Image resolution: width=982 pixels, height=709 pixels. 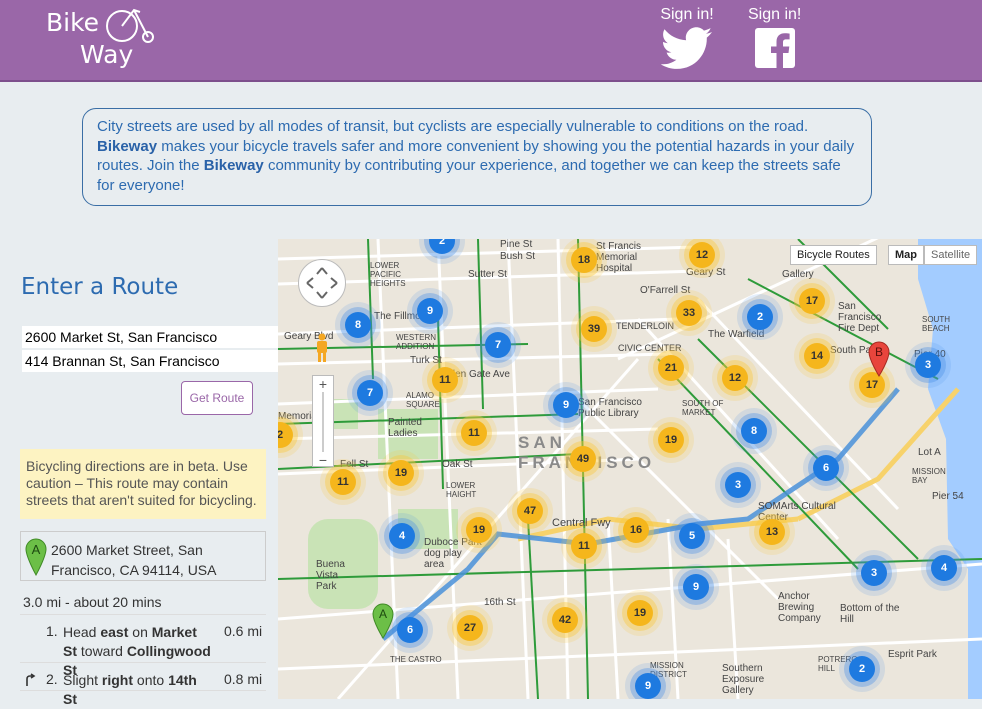 I want to click on map-zoom-control: + −, so click(x=323, y=421).